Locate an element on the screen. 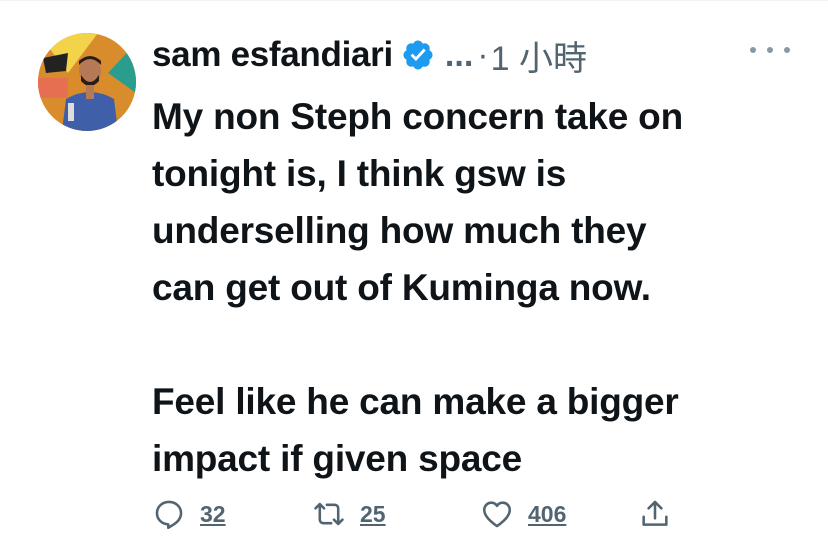 Image resolution: width=828 pixels, height=540 pixels. like-count: 406 is located at coordinates (547, 513).